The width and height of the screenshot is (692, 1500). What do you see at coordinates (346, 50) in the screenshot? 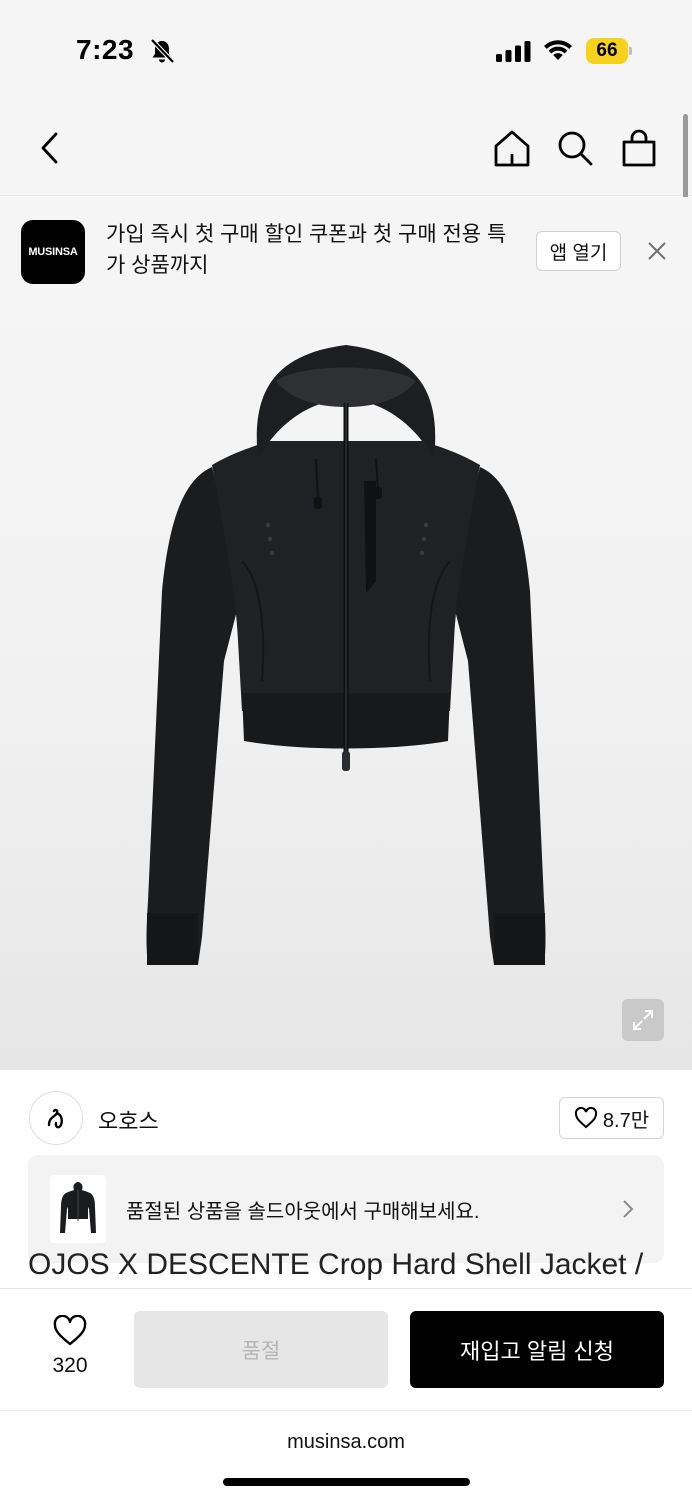
I see `status-bar: 7:23 66` at bounding box center [346, 50].